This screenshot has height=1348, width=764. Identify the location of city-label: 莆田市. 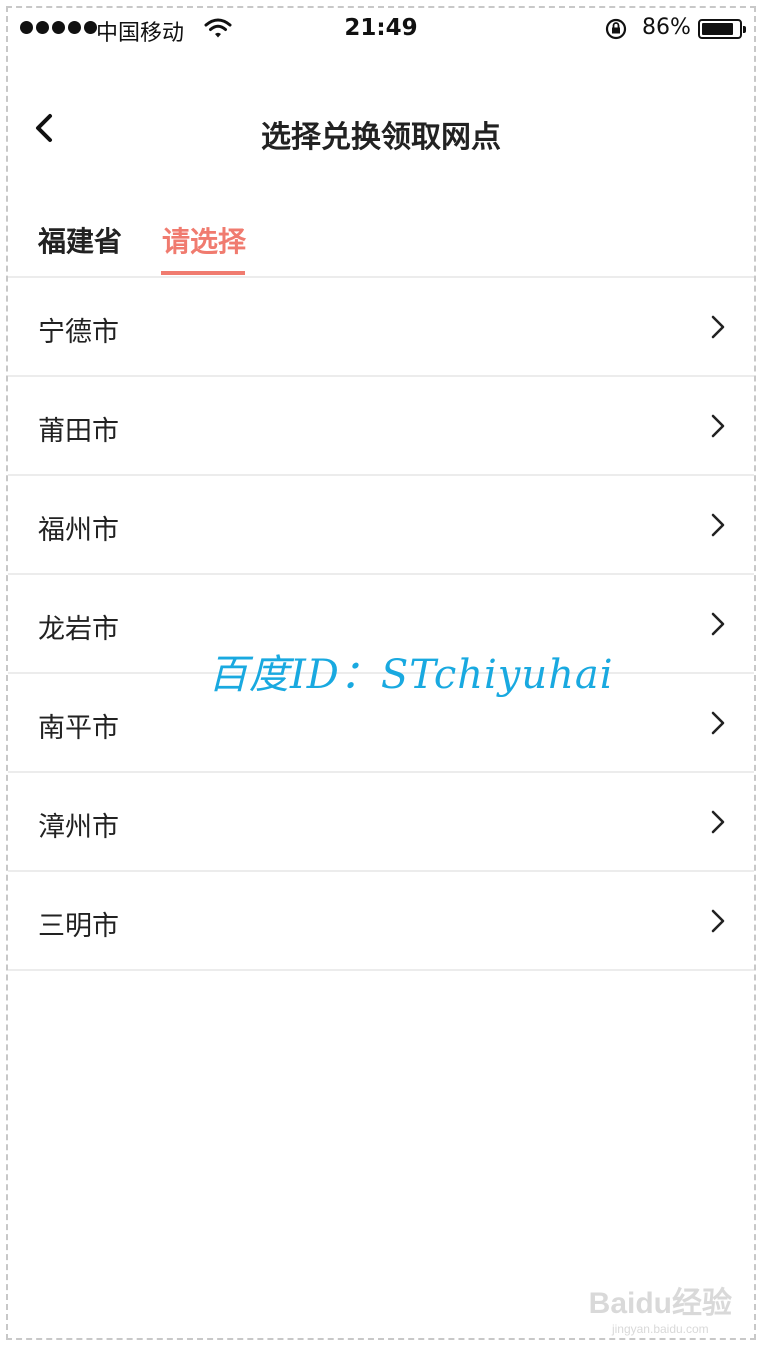
(78, 431).